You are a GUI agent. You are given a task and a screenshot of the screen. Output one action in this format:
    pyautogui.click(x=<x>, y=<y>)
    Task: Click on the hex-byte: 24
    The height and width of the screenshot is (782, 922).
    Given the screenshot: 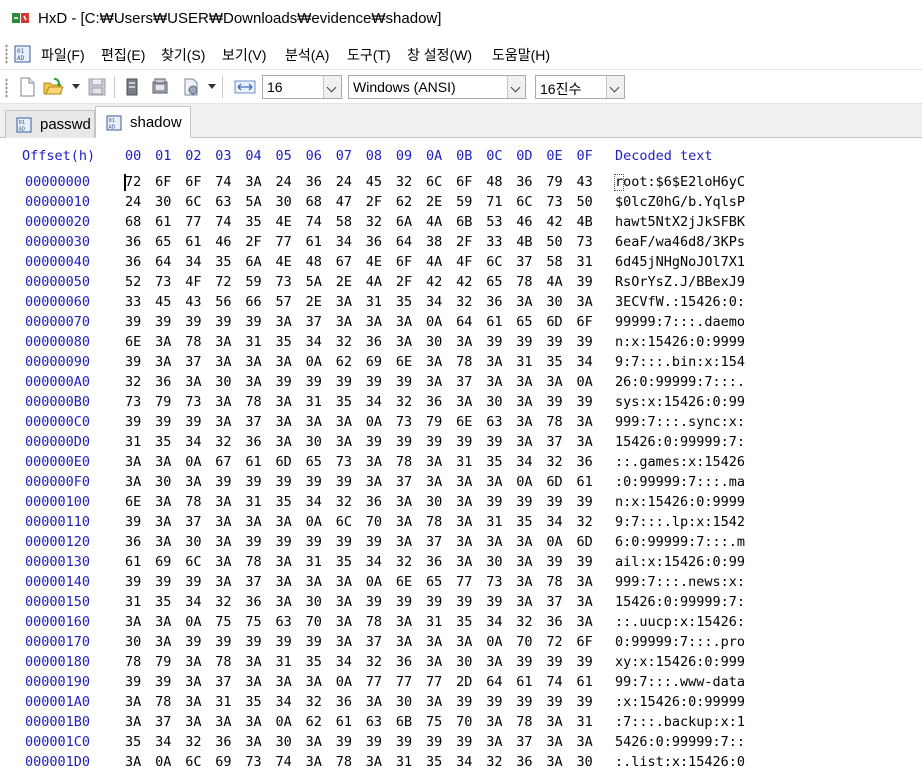 What is the action you would take?
    pyautogui.click(x=344, y=182)
    